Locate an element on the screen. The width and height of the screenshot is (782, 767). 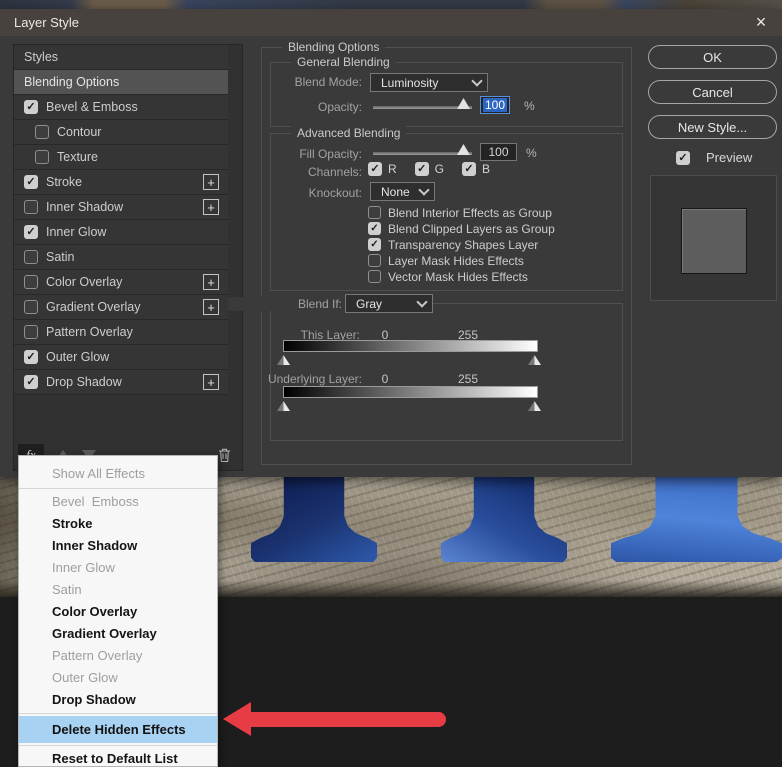
sidebar-item-label: Blending Options is located at coordinates (72, 82).